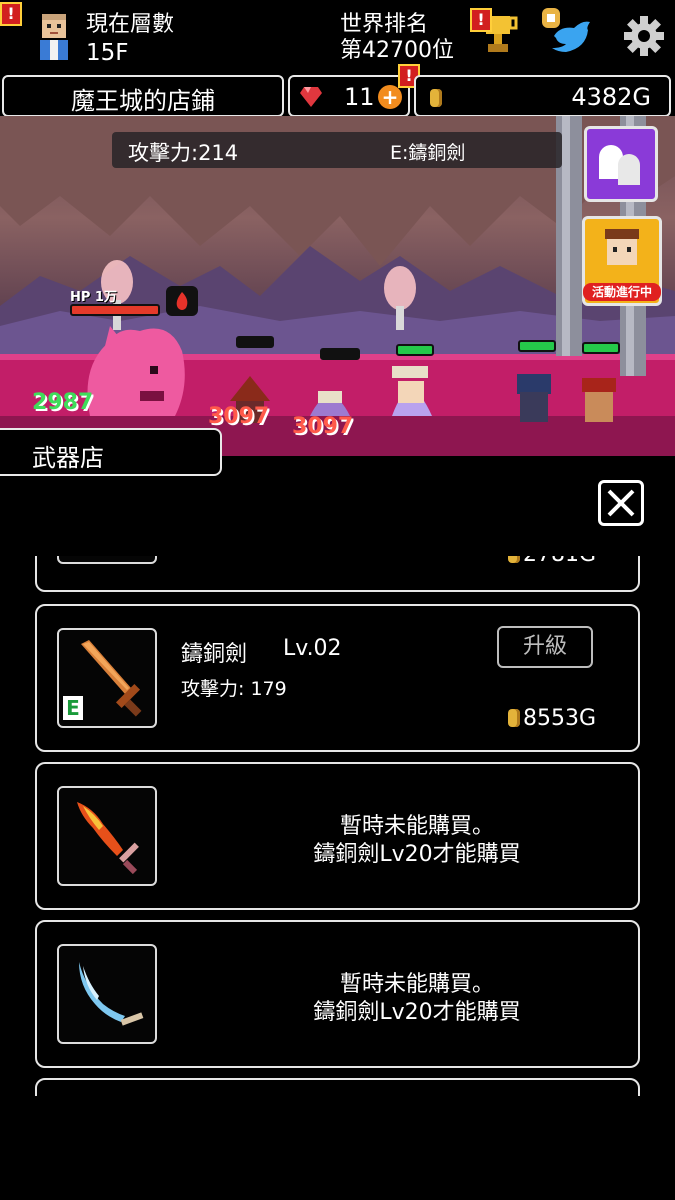 The width and height of the screenshot is (675, 1200). What do you see at coordinates (384, 24) in the screenshot?
I see `rank-label: 世界排名` at bounding box center [384, 24].